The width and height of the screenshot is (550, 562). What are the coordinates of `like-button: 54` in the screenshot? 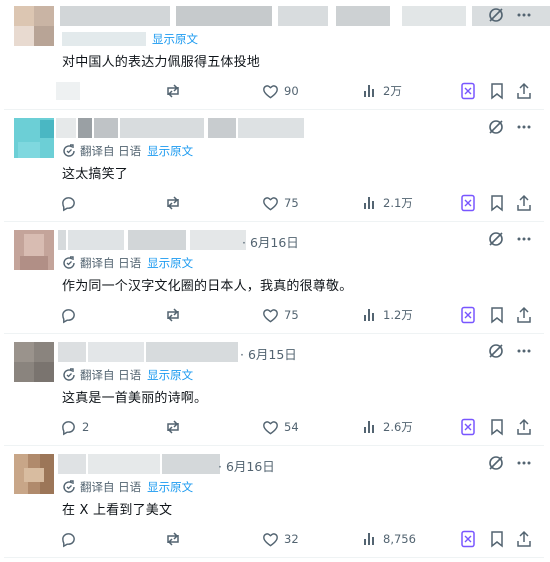 It's located at (280, 427).